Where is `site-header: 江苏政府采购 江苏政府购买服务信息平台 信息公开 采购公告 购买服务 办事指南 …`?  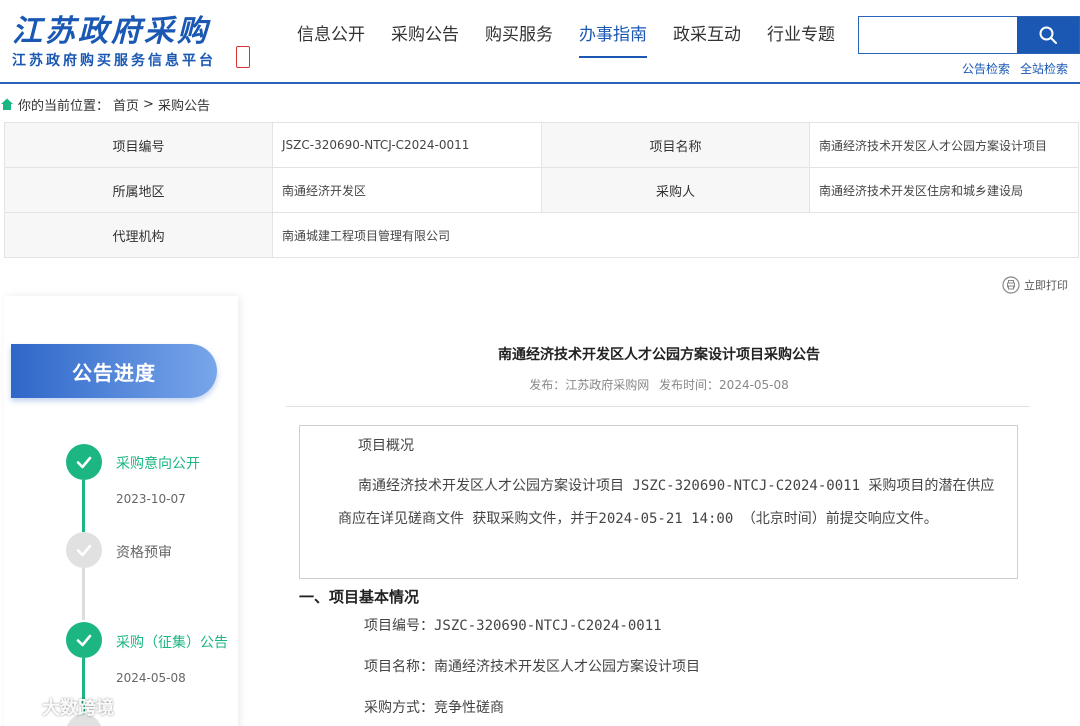
site-header: 江苏政府采购 江苏政府购买服务信息平台 信息公开 采购公告 购买服务 办事指南 … is located at coordinates (540, 42).